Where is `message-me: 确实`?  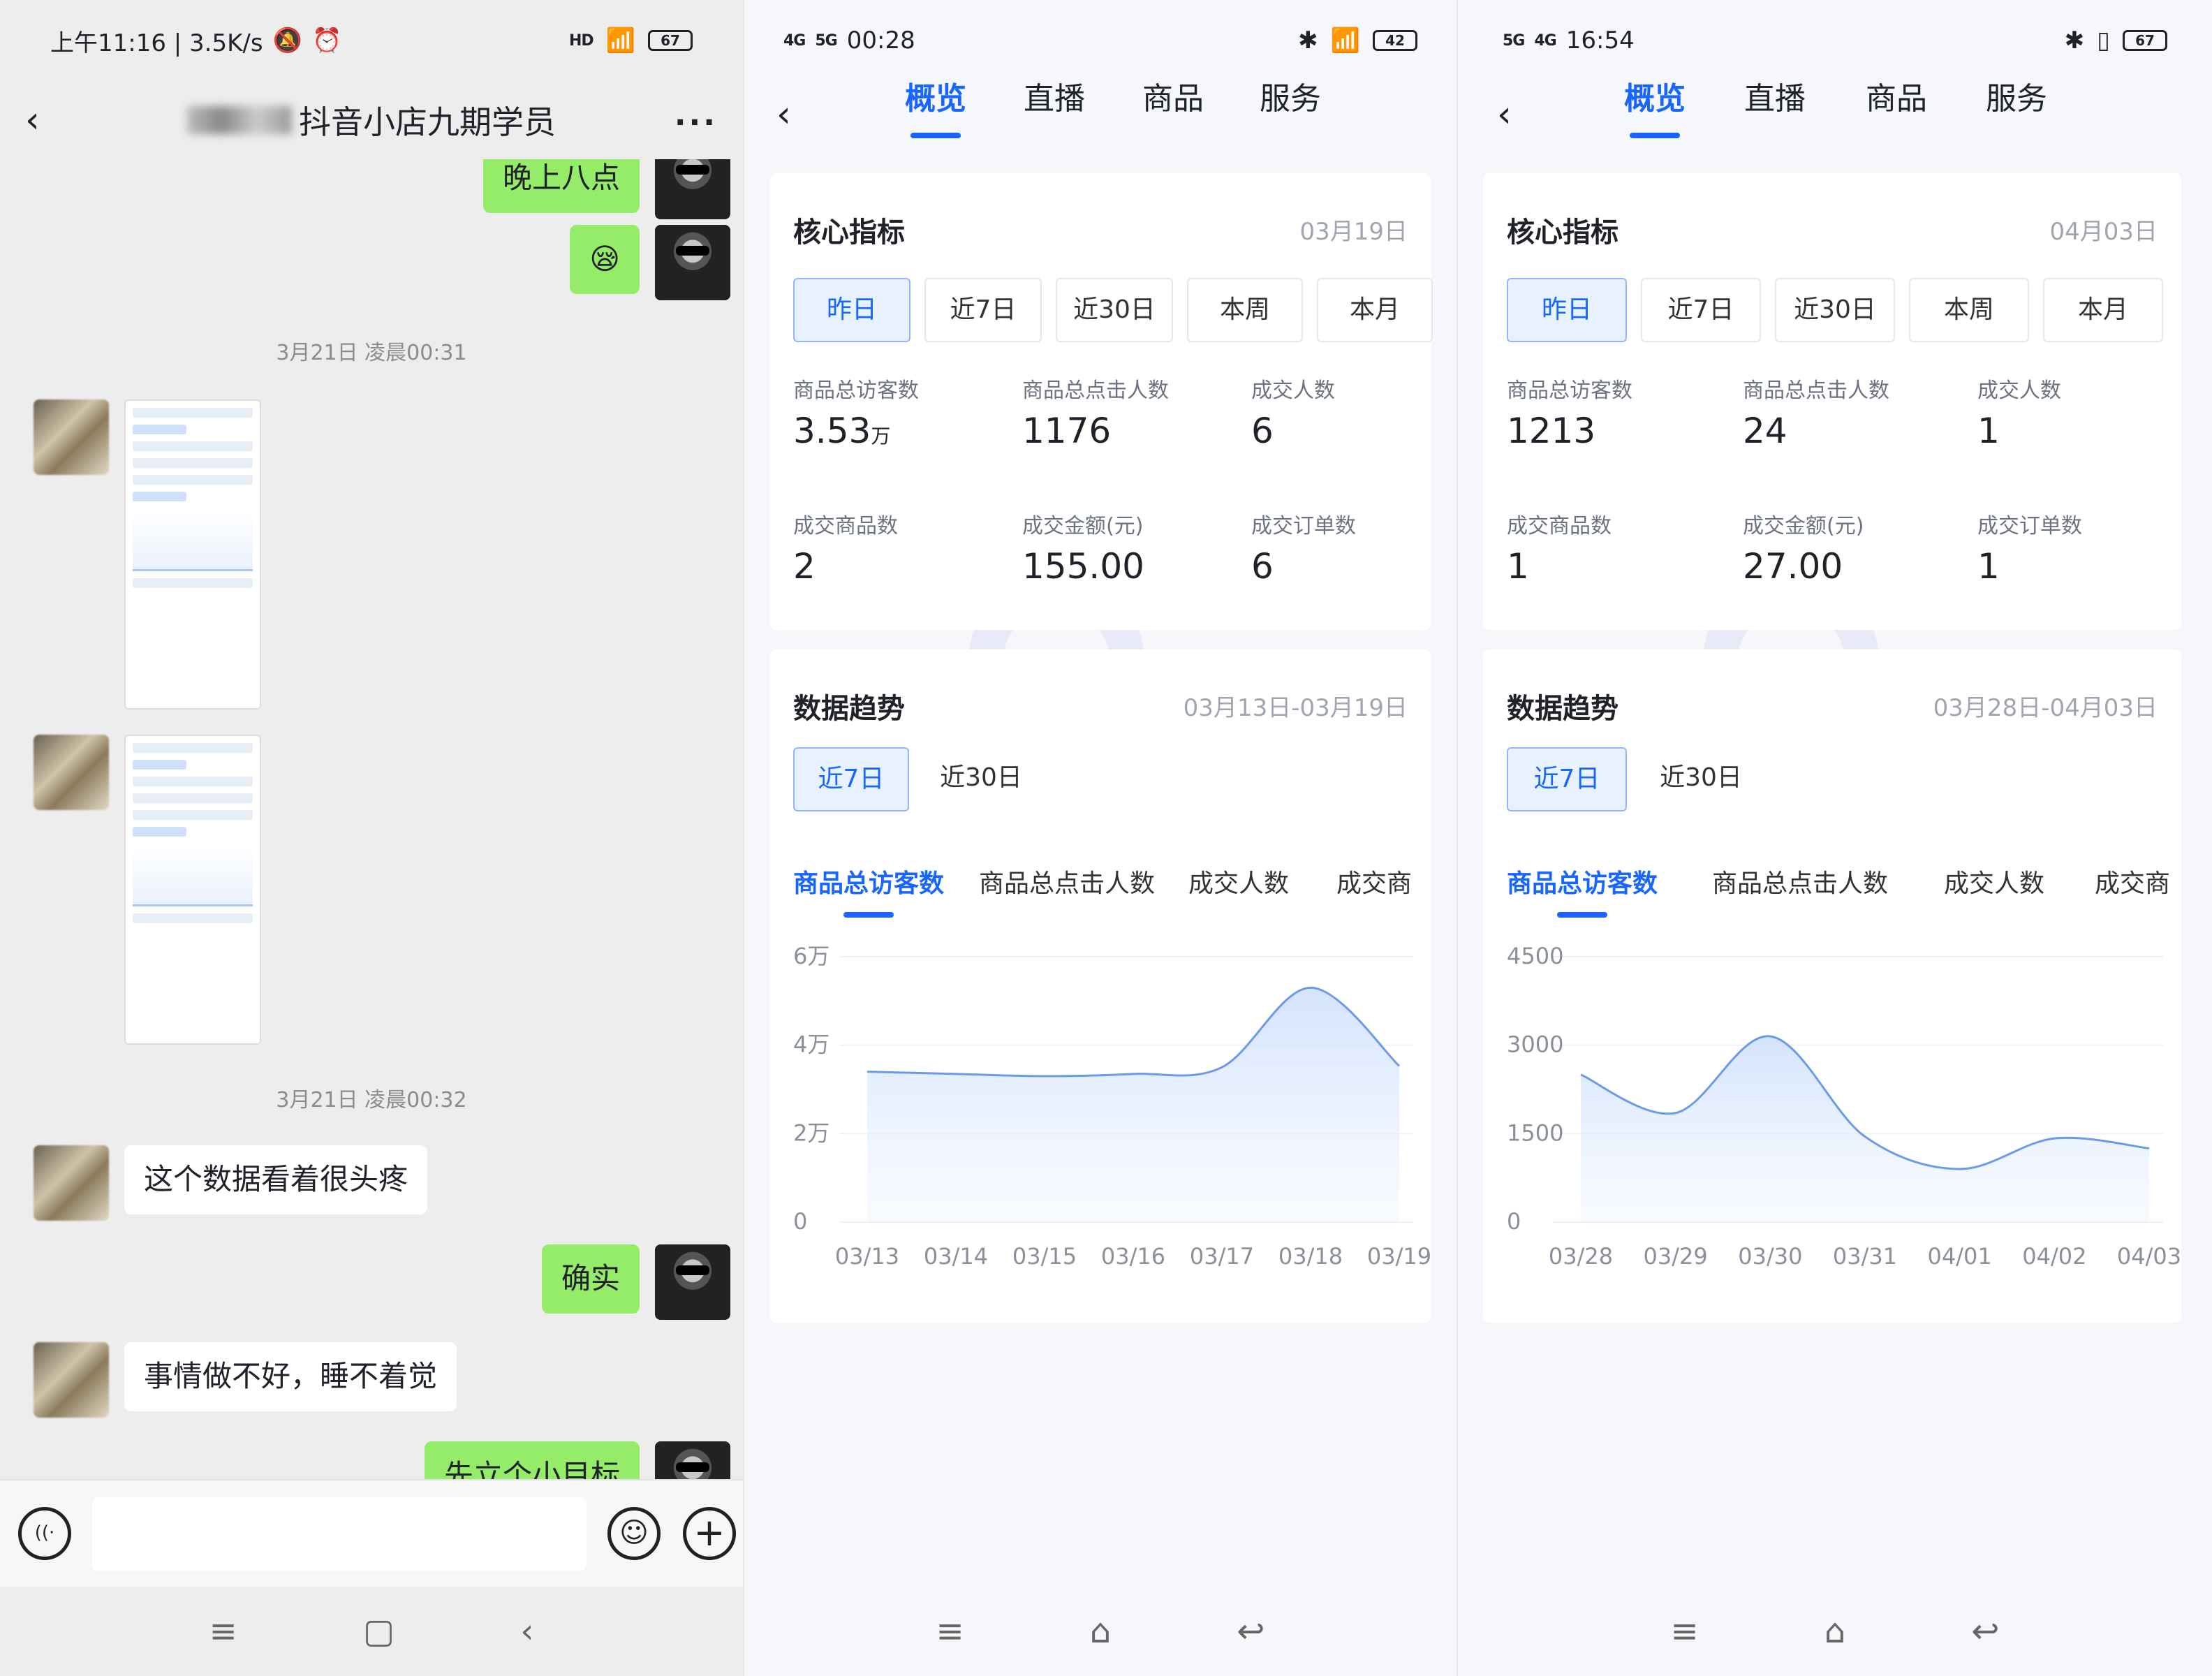 message-me: 确实 is located at coordinates (635, 1282).